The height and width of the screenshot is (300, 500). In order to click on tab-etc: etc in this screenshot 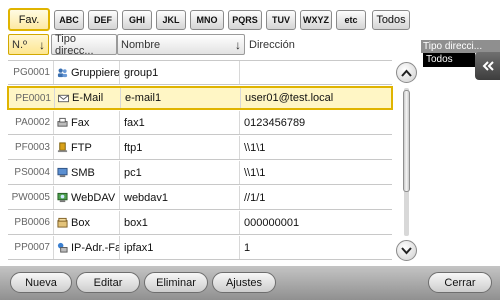, I will do `click(351, 20)`.